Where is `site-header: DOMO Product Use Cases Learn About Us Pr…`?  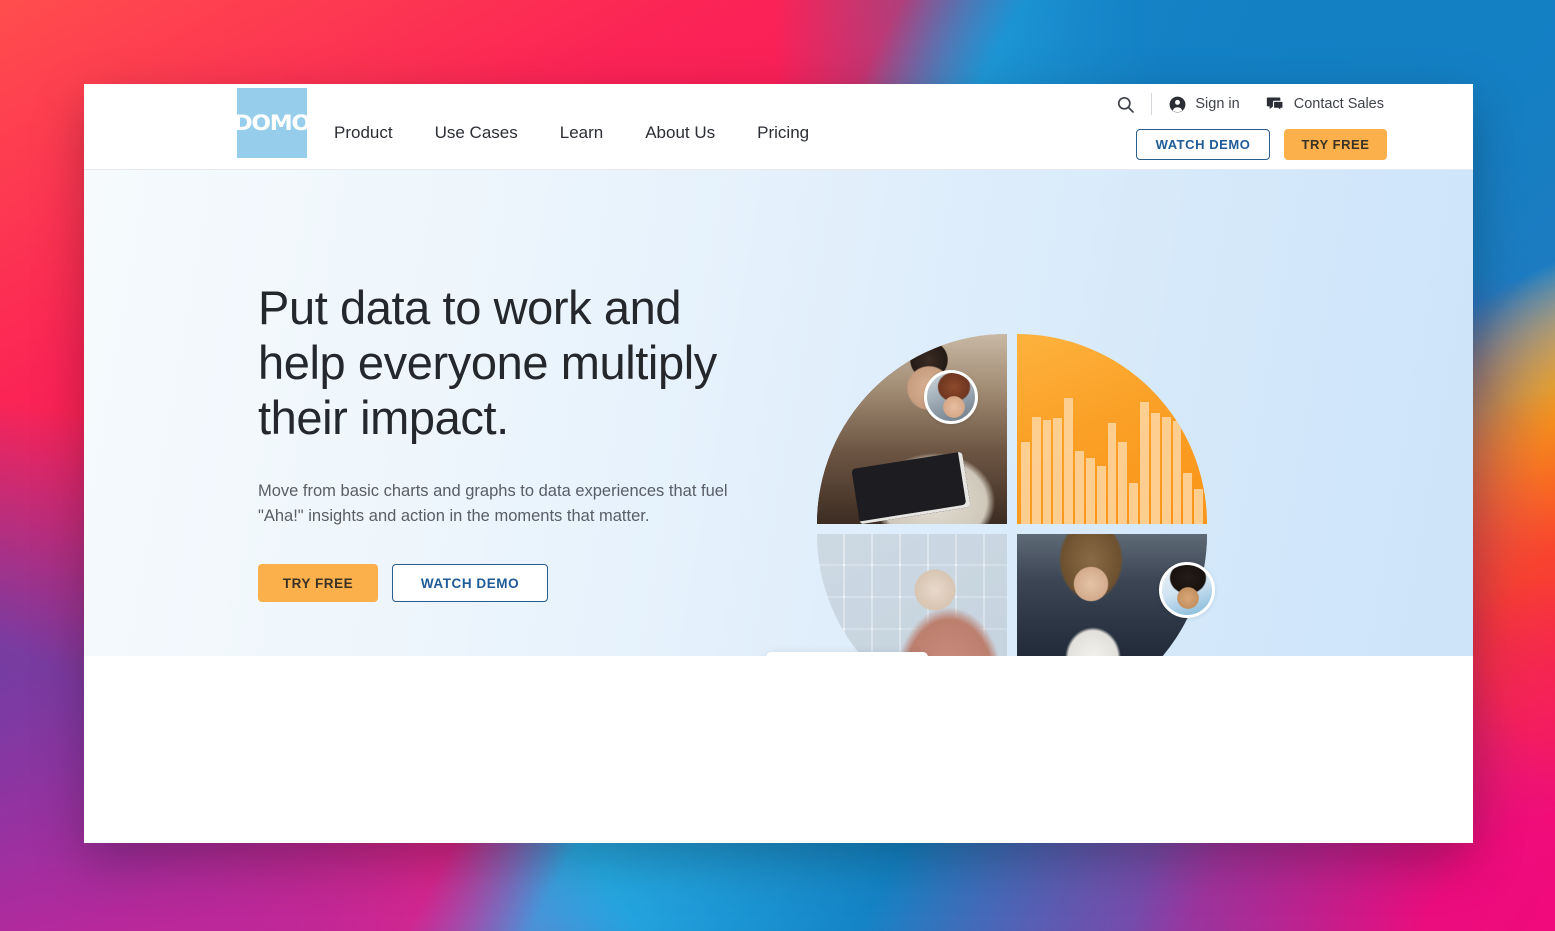 site-header: DOMO Product Use Cases Learn About Us Pr… is located at coordinates (778, 127).